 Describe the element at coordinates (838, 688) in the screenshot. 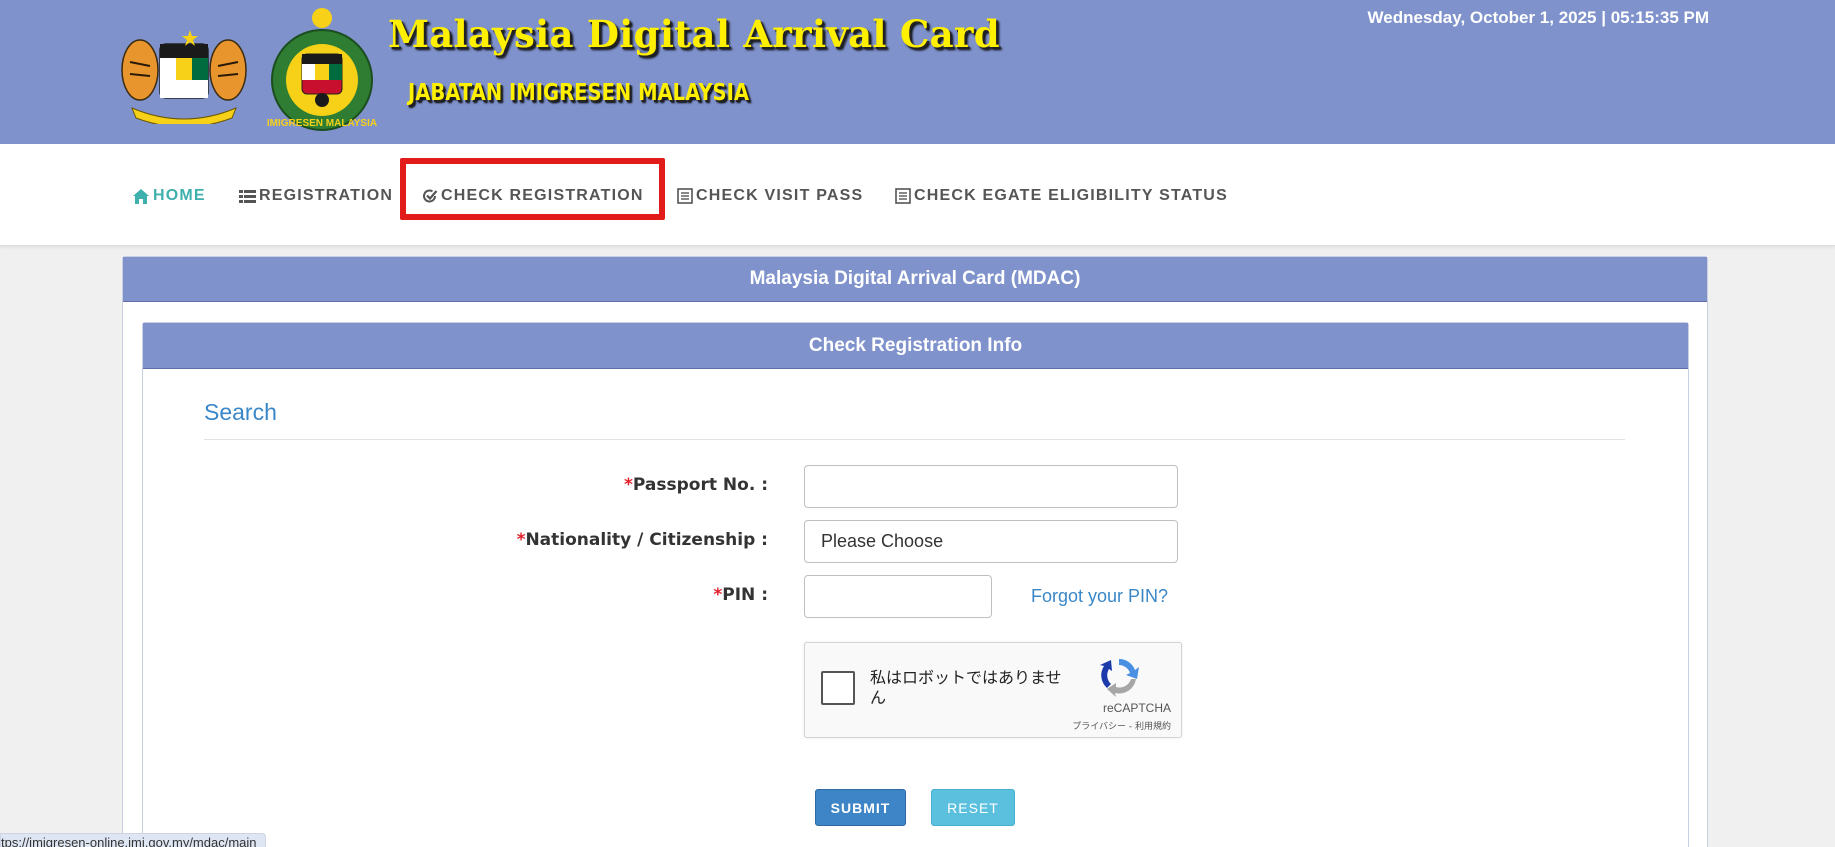

I see `recaptcha-checkbox` at that location.